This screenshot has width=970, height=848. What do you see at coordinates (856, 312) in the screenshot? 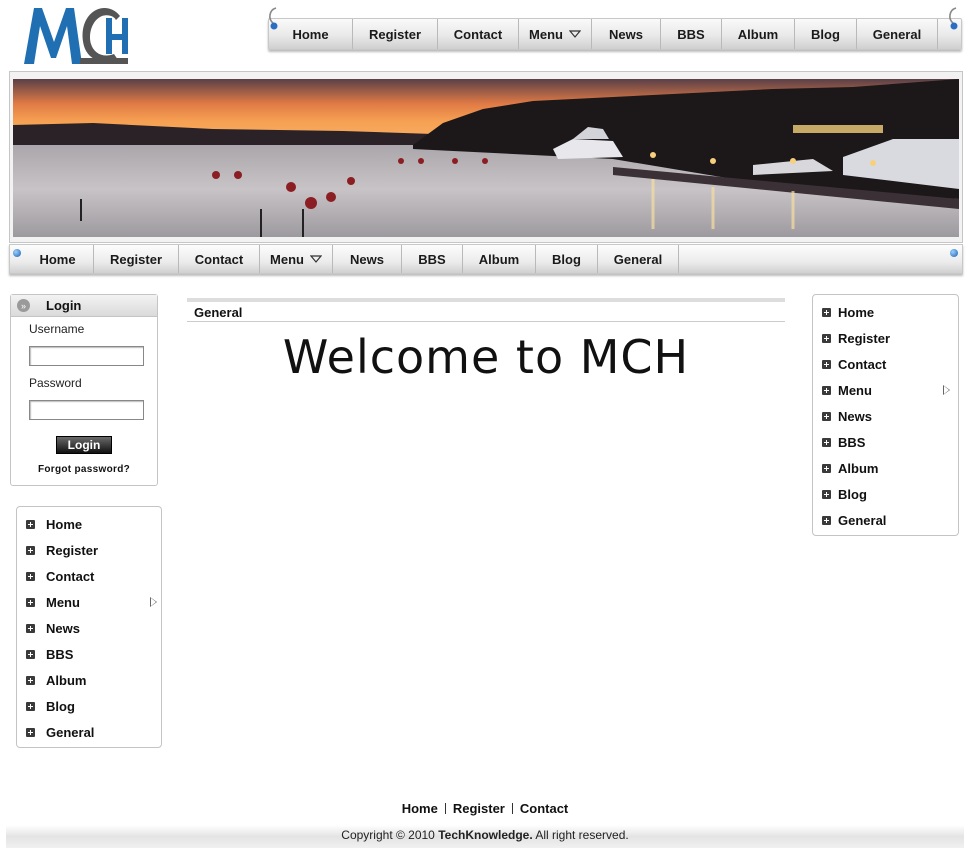
I see `right-menu-item-label: Home` at bounding box center [856, 312].